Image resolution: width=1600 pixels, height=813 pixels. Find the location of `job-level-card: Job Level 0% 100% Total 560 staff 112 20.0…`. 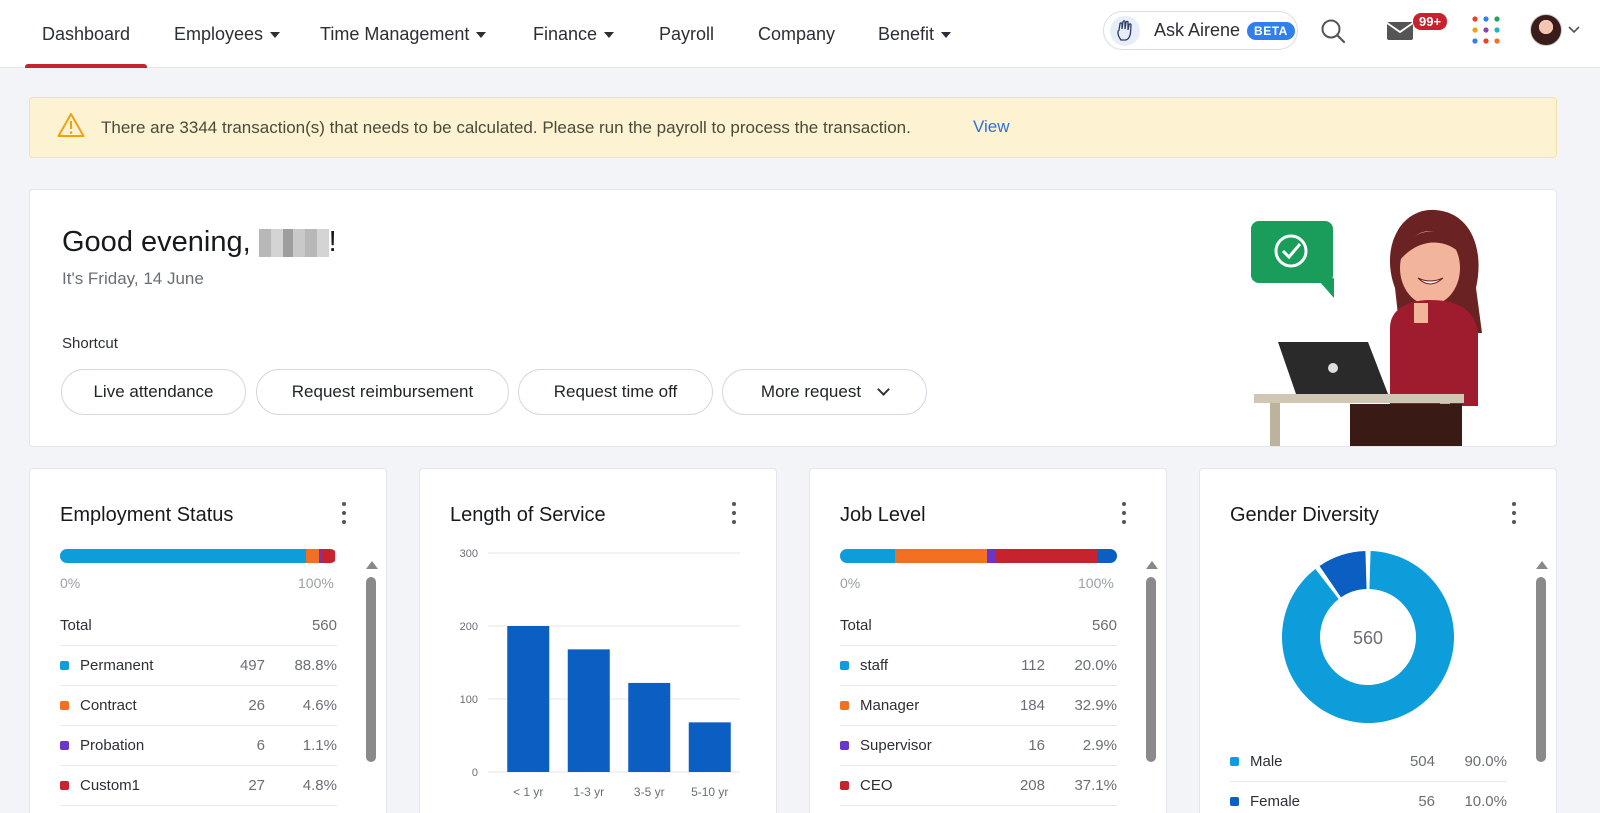

job-level-card: Job Level 0% 100% Total 560 staff 112 20.0… is located at coordinates (988, 640).